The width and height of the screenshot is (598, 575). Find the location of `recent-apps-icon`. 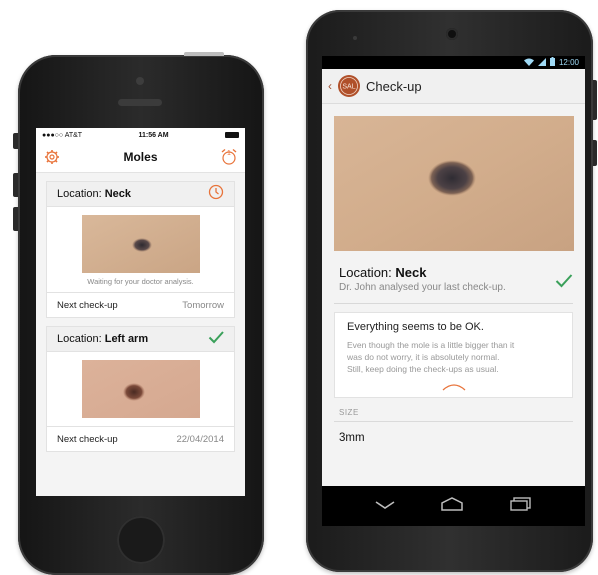

recent-apps-icon is located at coordinates (521, 506).